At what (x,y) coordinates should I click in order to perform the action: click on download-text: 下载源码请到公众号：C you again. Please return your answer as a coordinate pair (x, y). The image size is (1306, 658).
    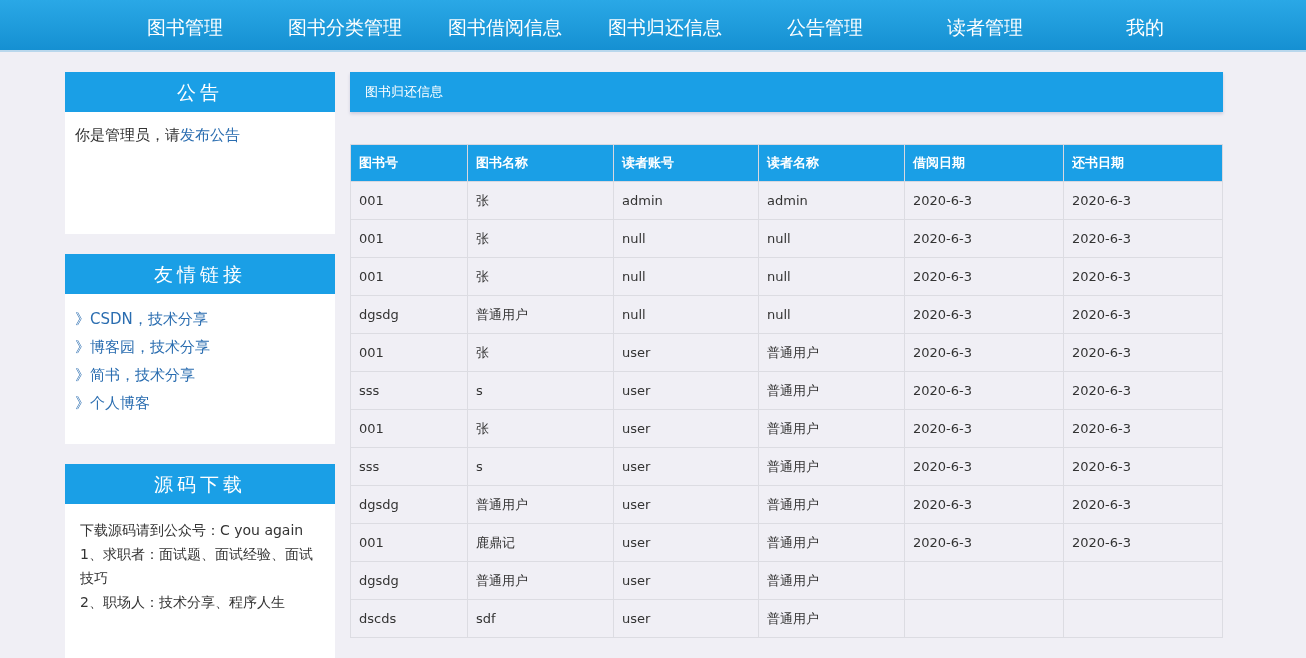
    Looking at the image, I should click on (192, 530).